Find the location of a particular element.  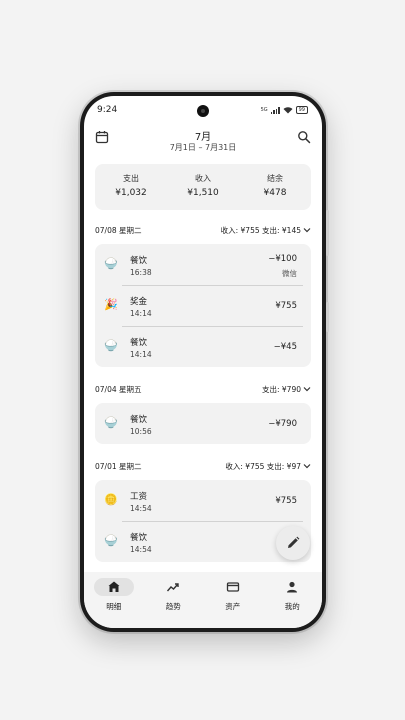

transaction-amount: −¥100 is located at coordinates (282, 259).